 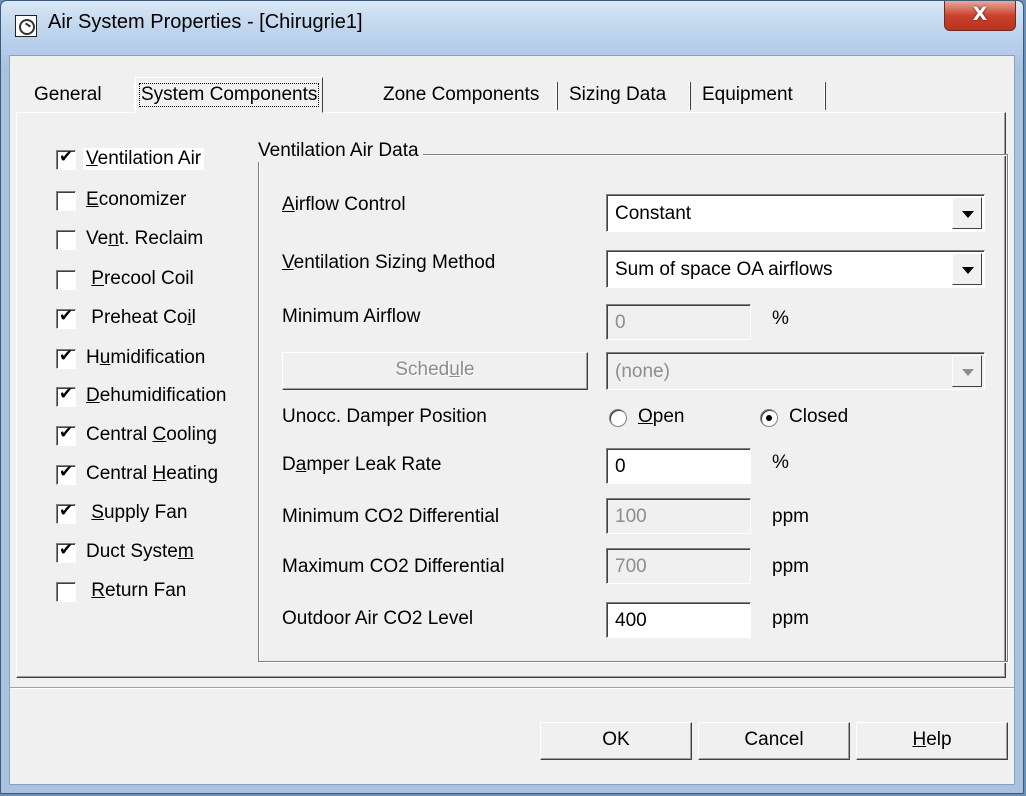 What do you see at coordinates (139, 590) in the screenshot?
I see `component-label: Return Fan` at bounding box center [139, 590].